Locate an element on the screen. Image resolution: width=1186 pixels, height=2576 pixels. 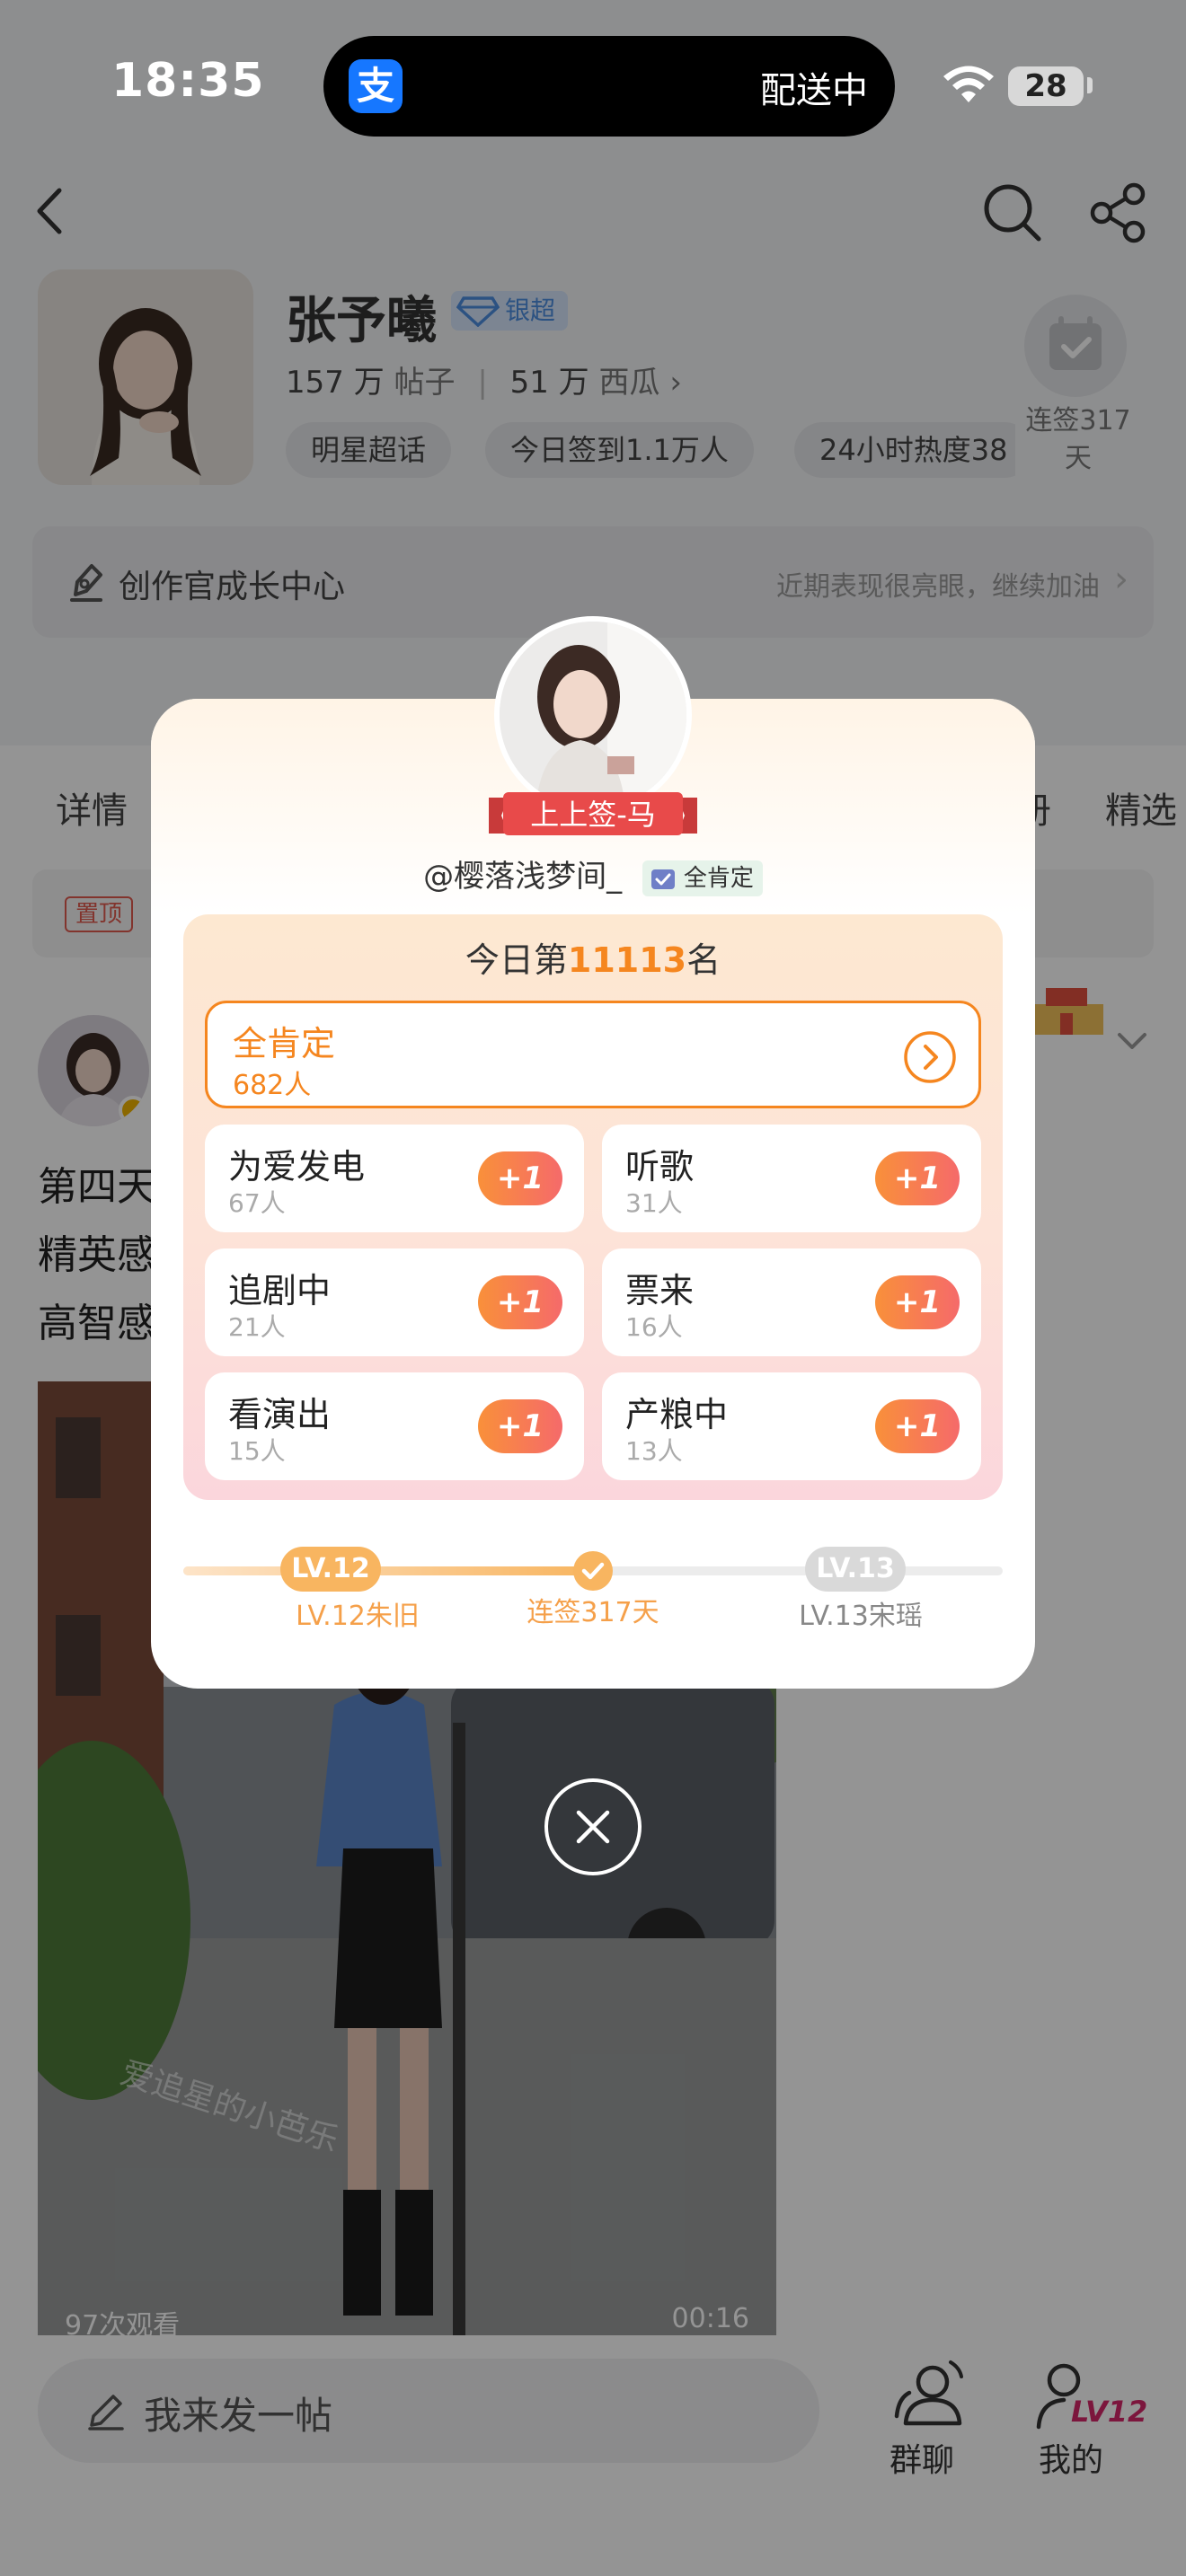
rank-number: 11113 is located at coordinates (627, 960).